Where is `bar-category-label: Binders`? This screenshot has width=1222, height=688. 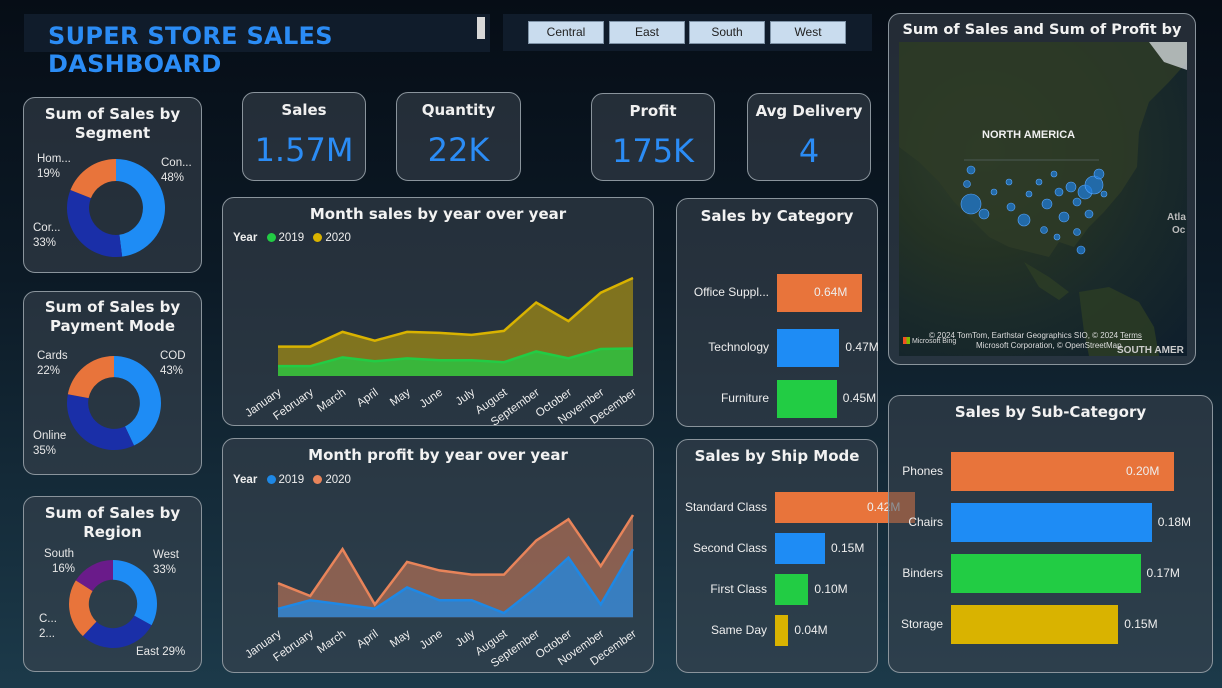 bar-category-label: Binders is located at coordinates (922, 572).